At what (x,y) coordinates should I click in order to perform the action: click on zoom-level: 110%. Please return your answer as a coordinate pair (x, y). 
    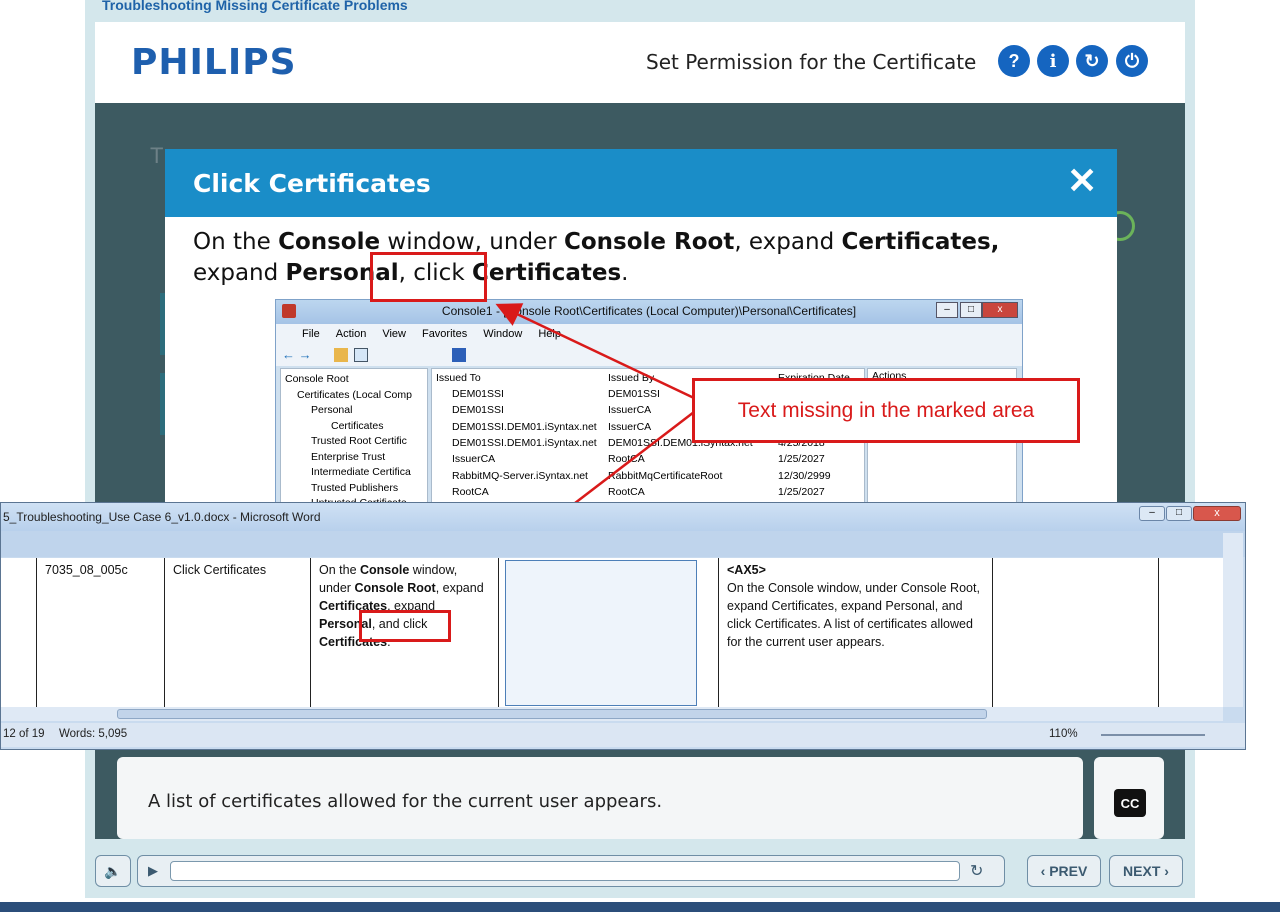
    Looking at the image, I should click on (1063, 734).